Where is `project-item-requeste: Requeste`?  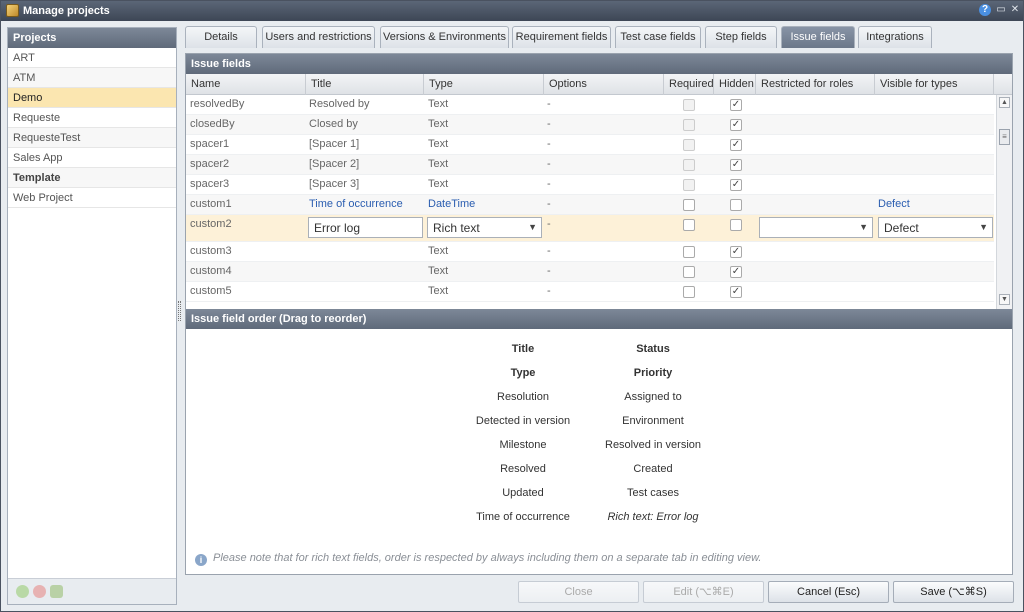 project-item-requeste: Requeste is located at coordinates (92, 118).